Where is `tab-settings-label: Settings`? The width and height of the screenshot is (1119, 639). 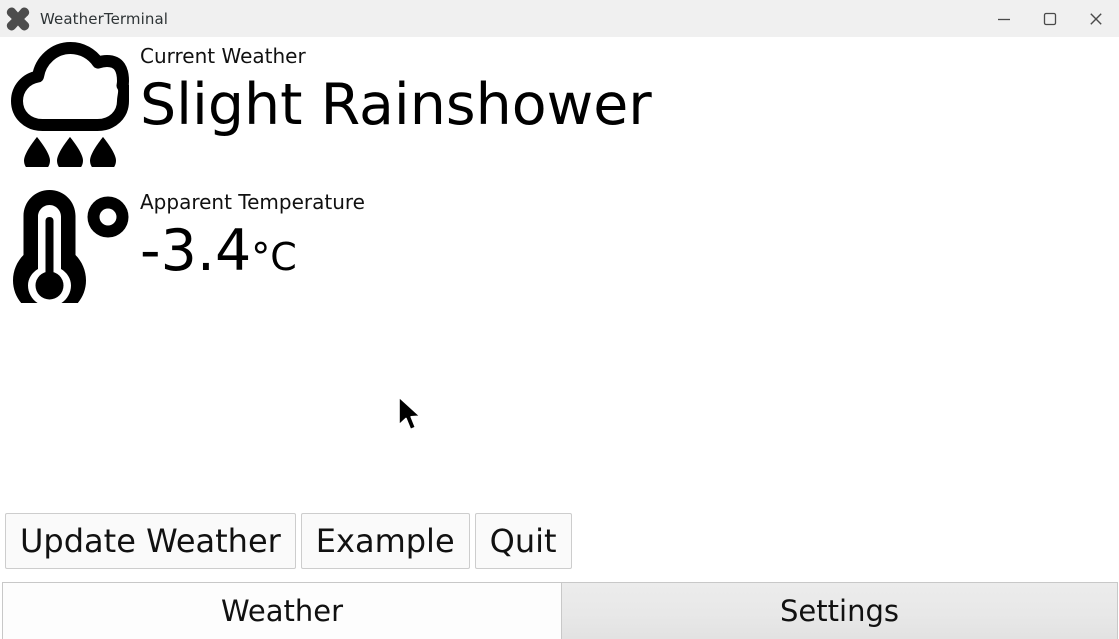 tab-settings-label: Settings is located at coordinates (839, 611).